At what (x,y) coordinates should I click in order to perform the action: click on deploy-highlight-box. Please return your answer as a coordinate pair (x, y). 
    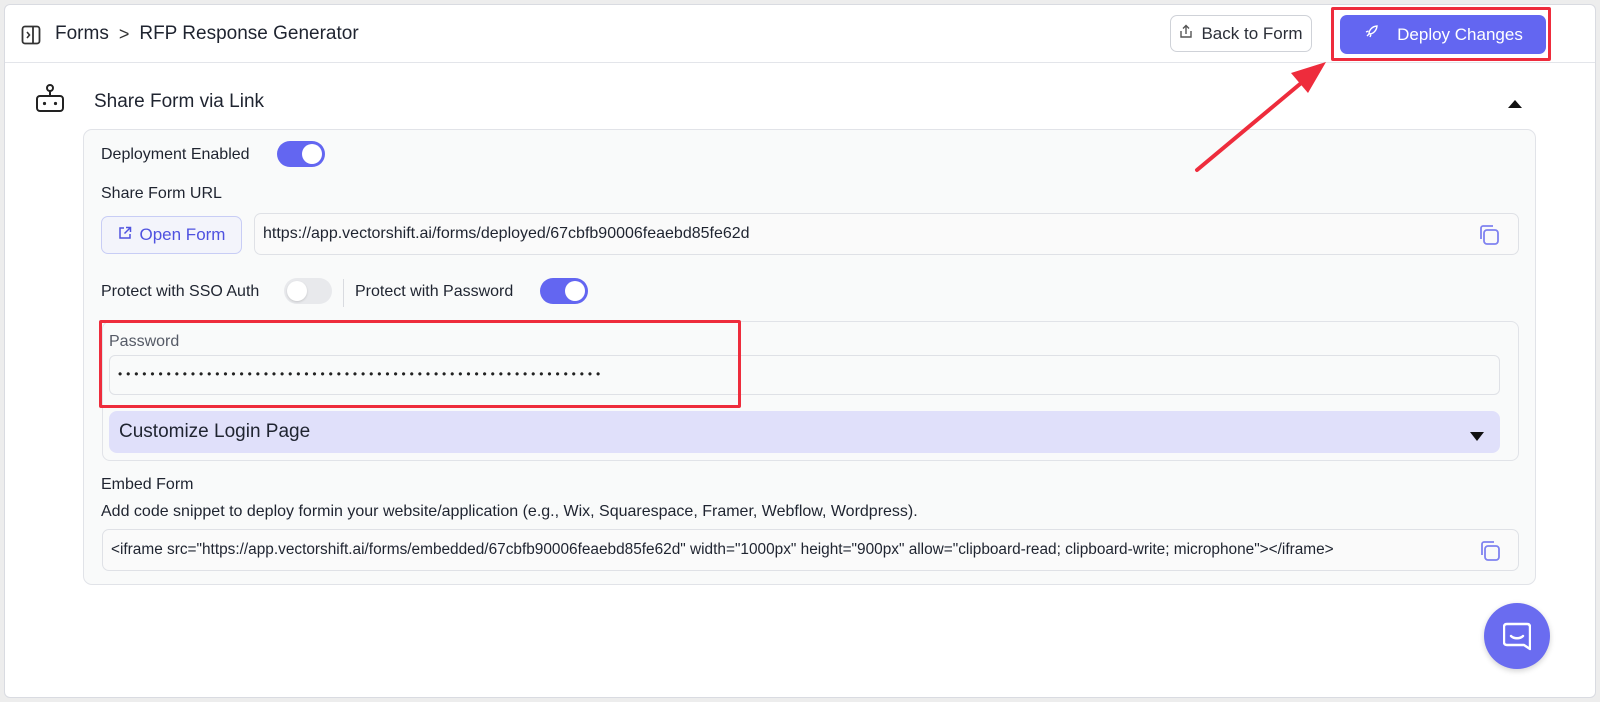
    Looking at the image, I should click on (1441, 34).